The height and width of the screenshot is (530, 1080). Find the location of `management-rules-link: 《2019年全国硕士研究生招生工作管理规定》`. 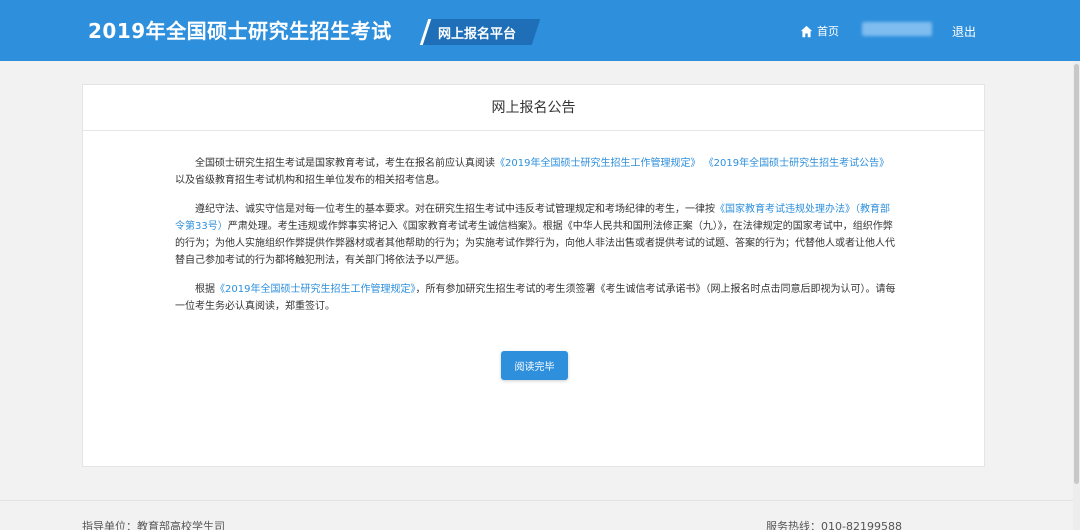

management-rules-link: 《2019年全国硕士研究生招生工作管理规定》 is located at coordinates (597, 163).